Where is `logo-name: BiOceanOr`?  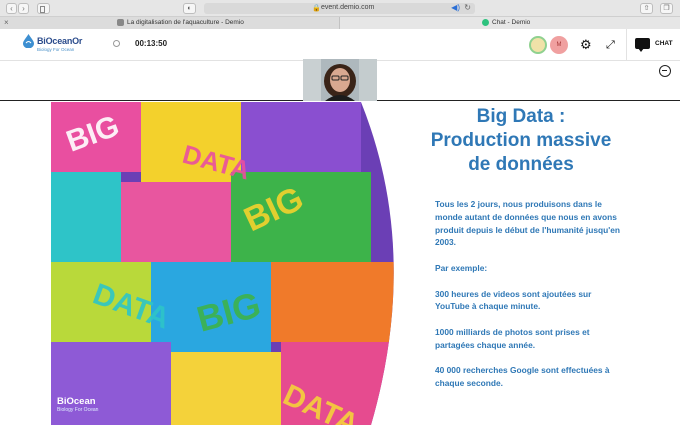 logo-name: BiOceanOr is located at coordinates (60, 41).